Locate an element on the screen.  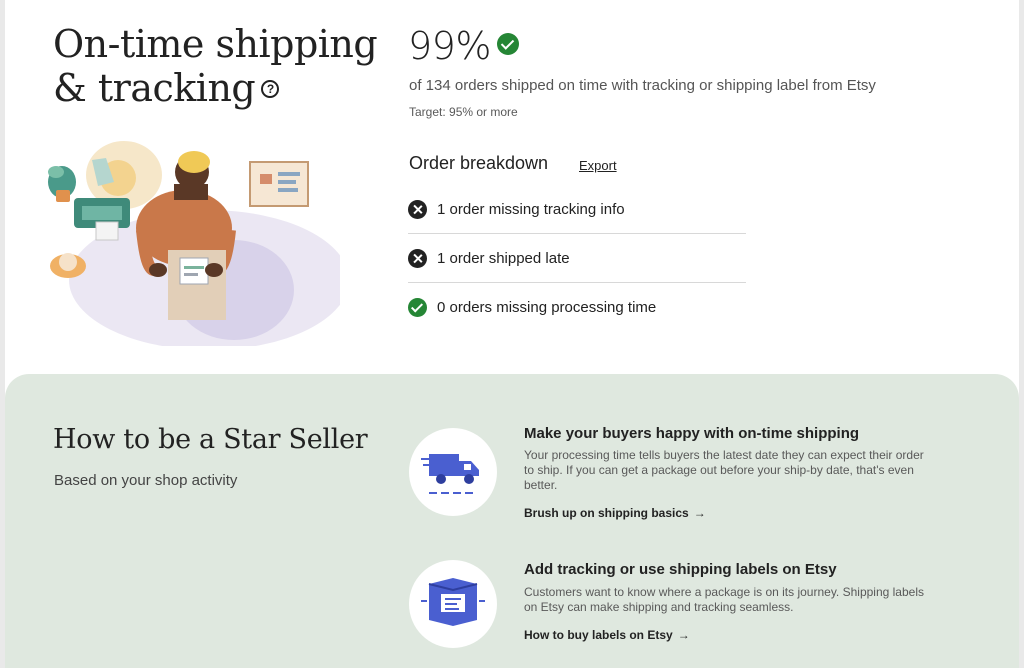
check-circle-icon is located at coordinates (417, 307).